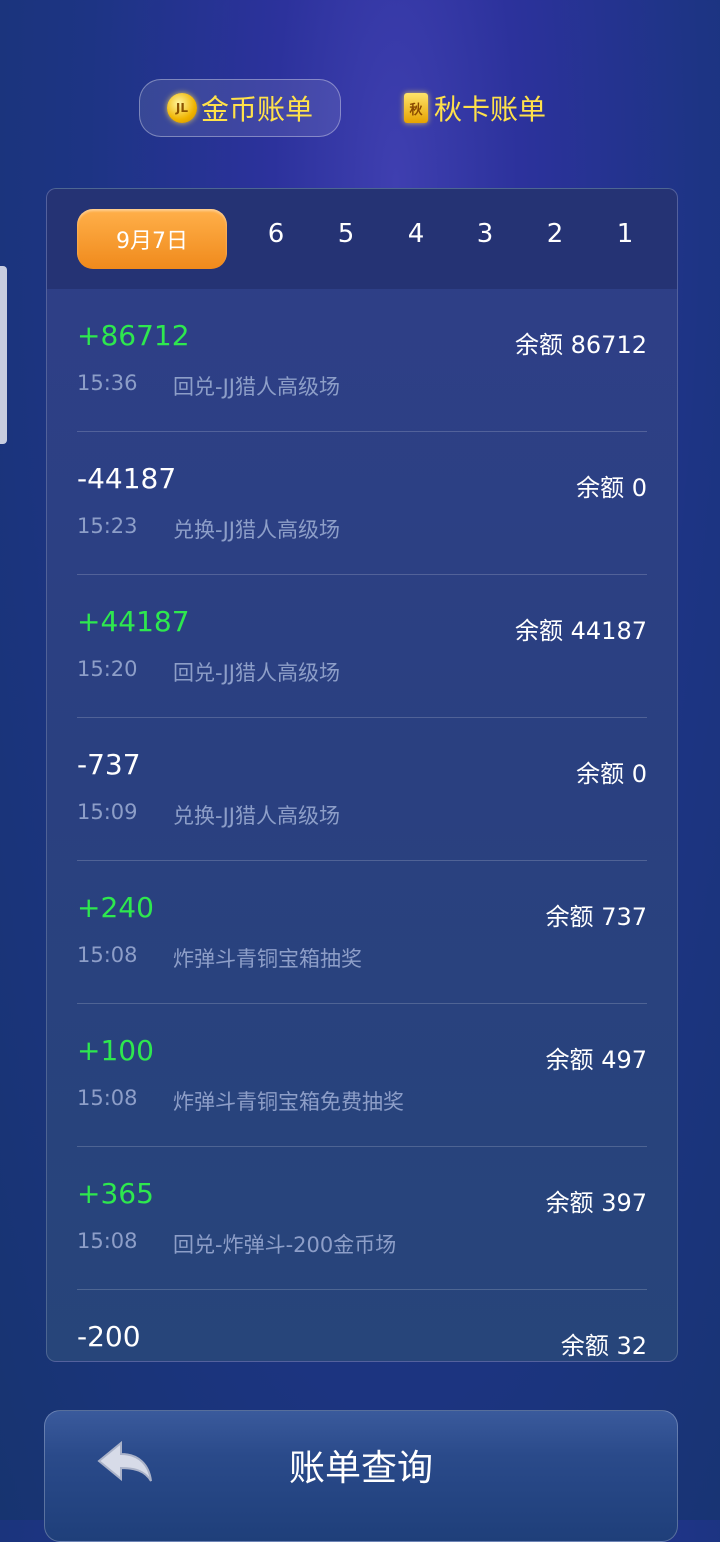 The height and width of the screenshot is (1542, 720). What do you see at coordinates (555, 234) in the screenshot?
I see `date-day-button: 2` at bounding box center [555, 234].